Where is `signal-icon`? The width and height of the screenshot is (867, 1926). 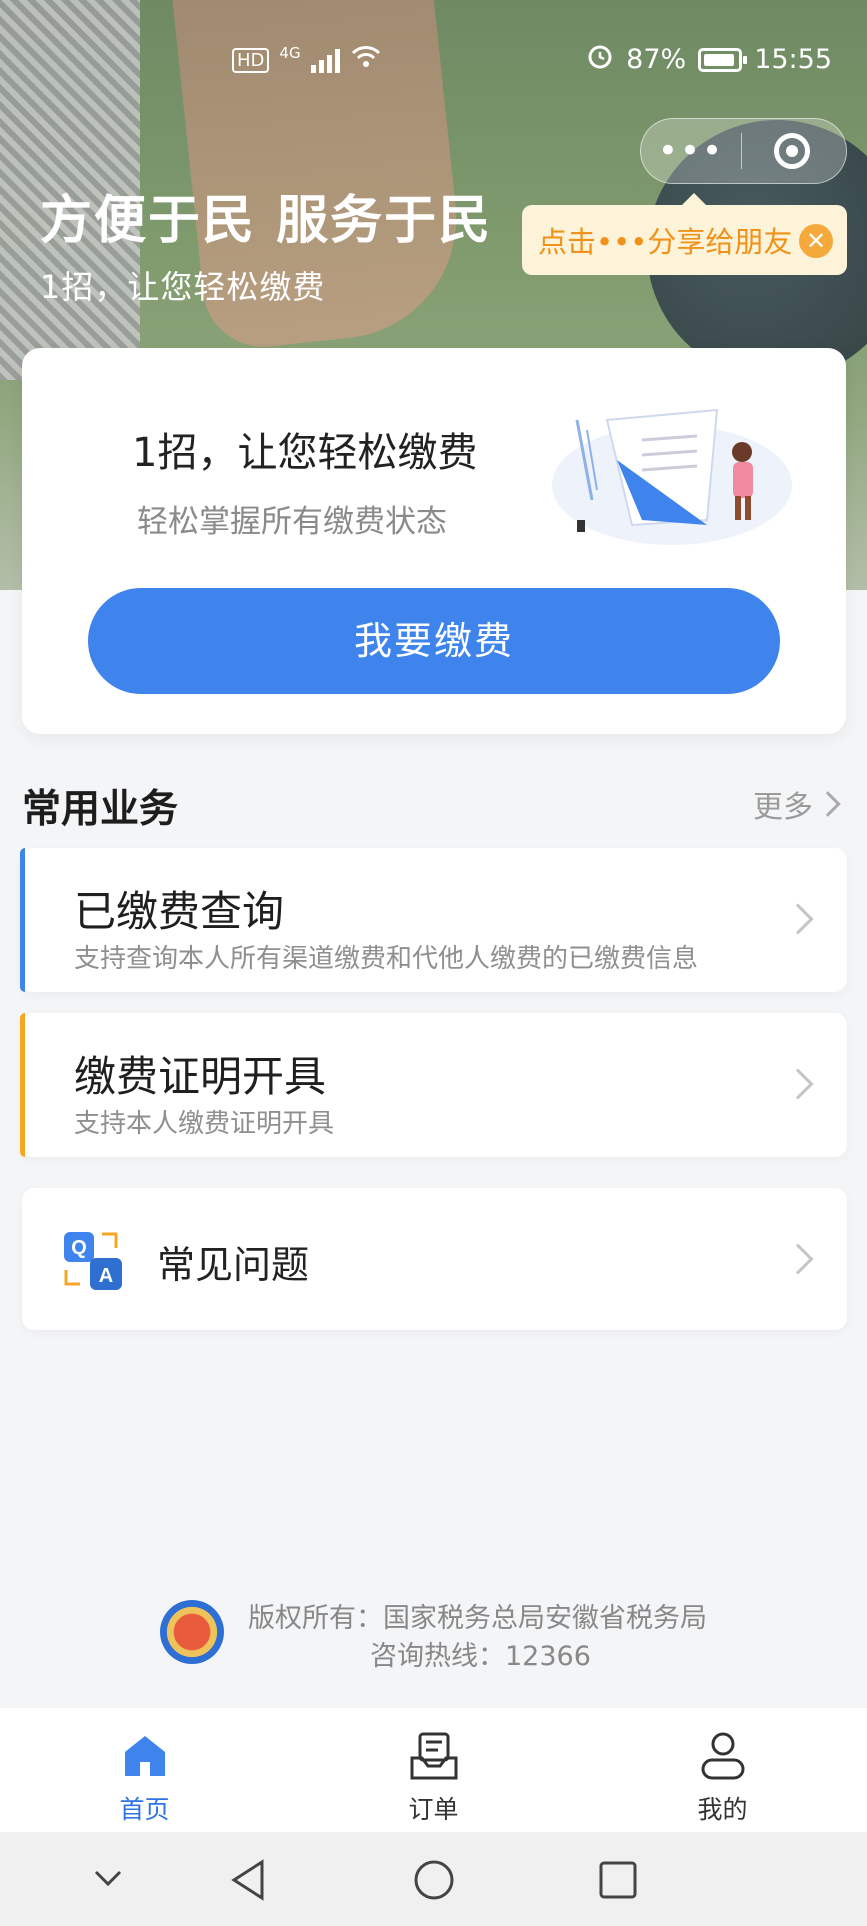
signal-icon is located at coordinates (325, 60).